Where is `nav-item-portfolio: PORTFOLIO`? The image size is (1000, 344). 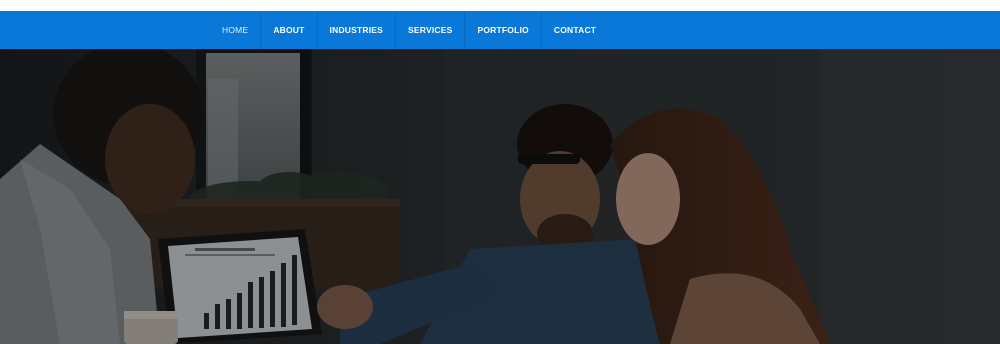 nav-item-portfolio: PORTFOLIO is located at coordinates (503, 30).